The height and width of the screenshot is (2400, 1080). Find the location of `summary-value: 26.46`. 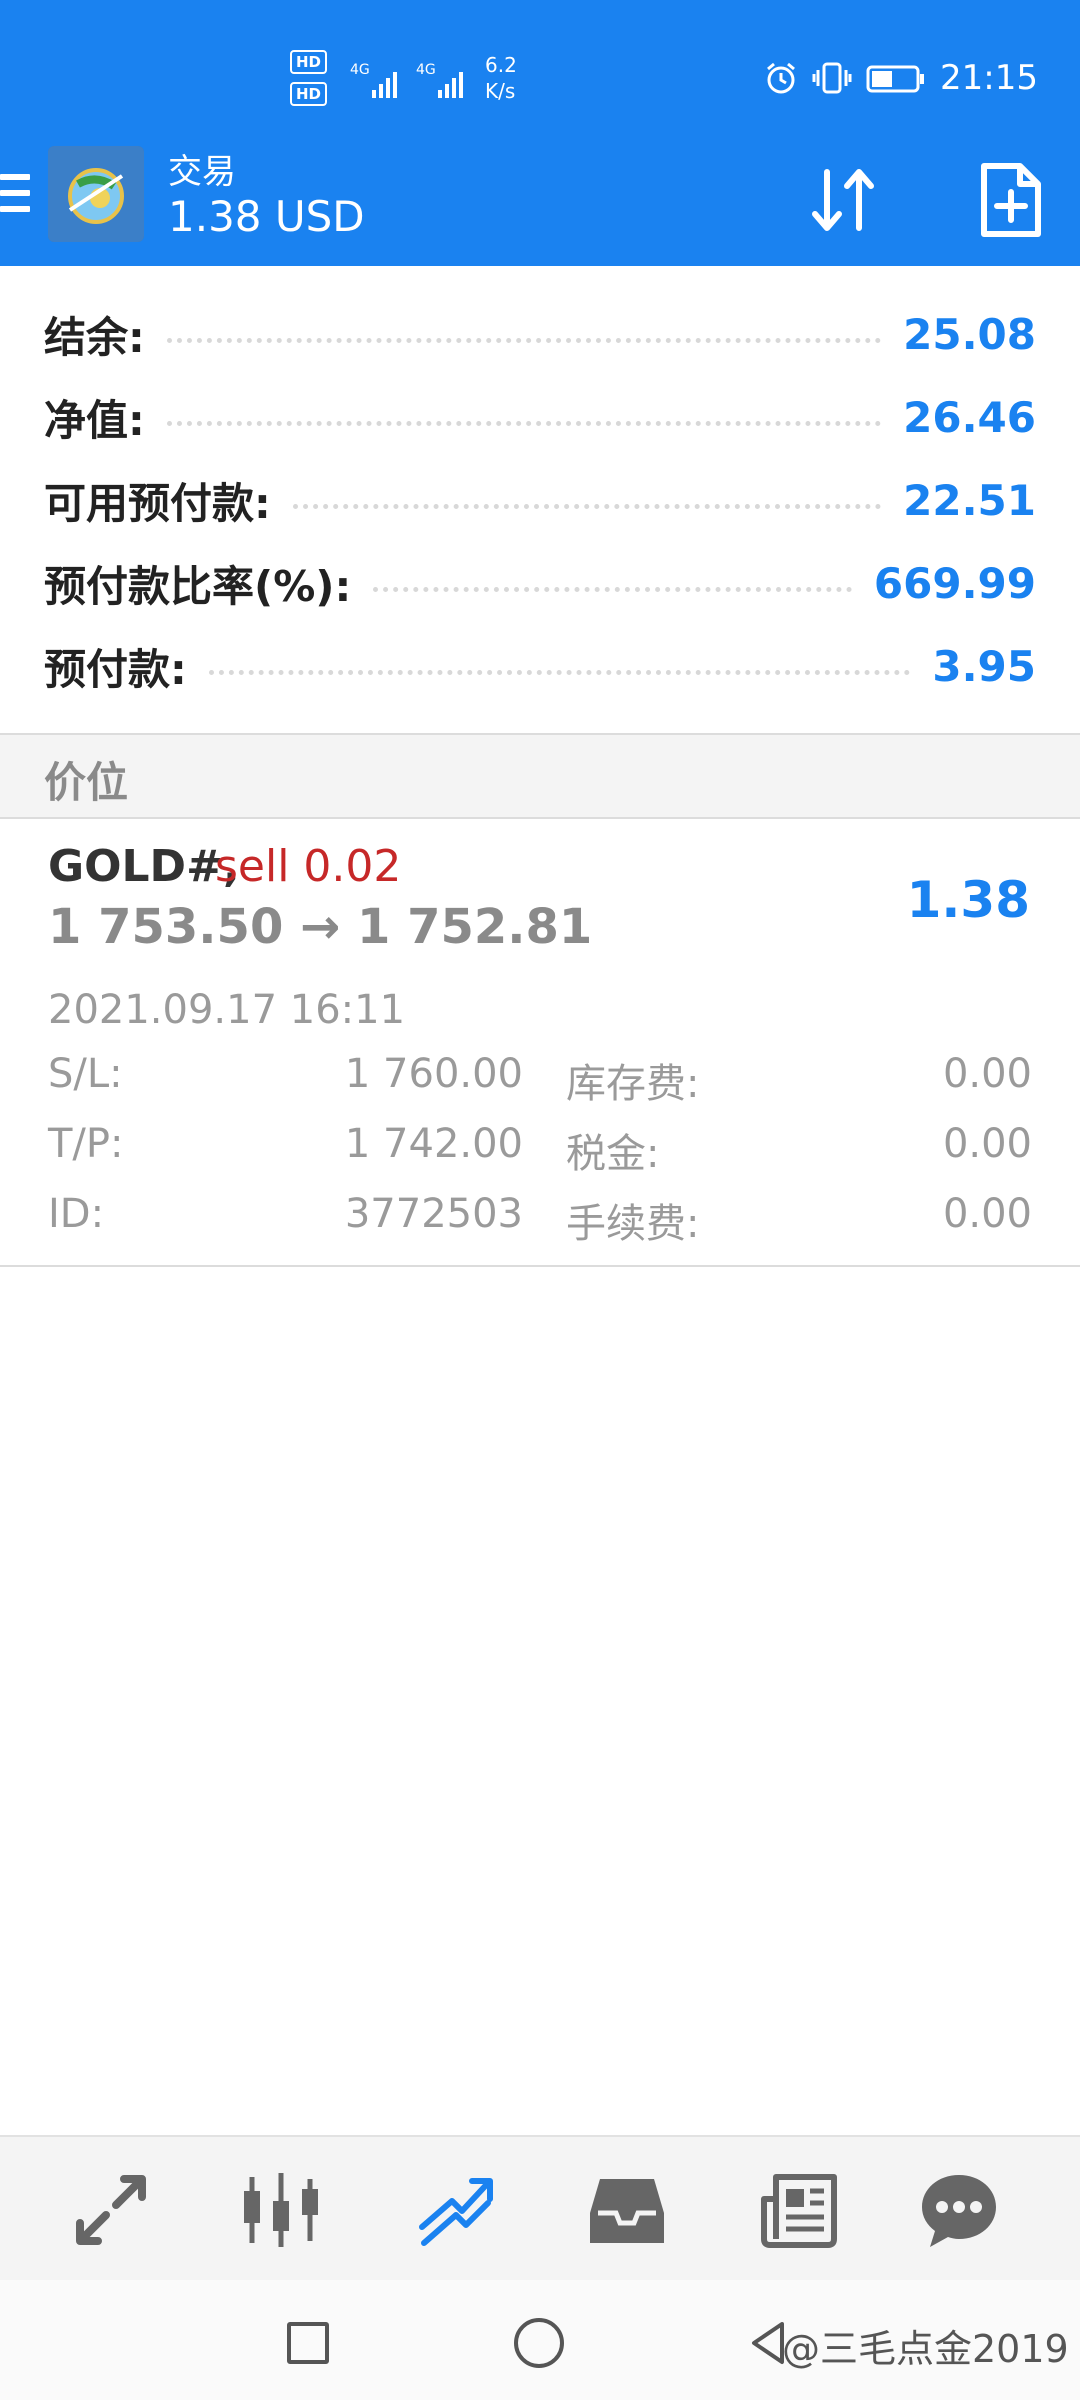

summary-value: 26.46 is located at coordinates (969, 417).